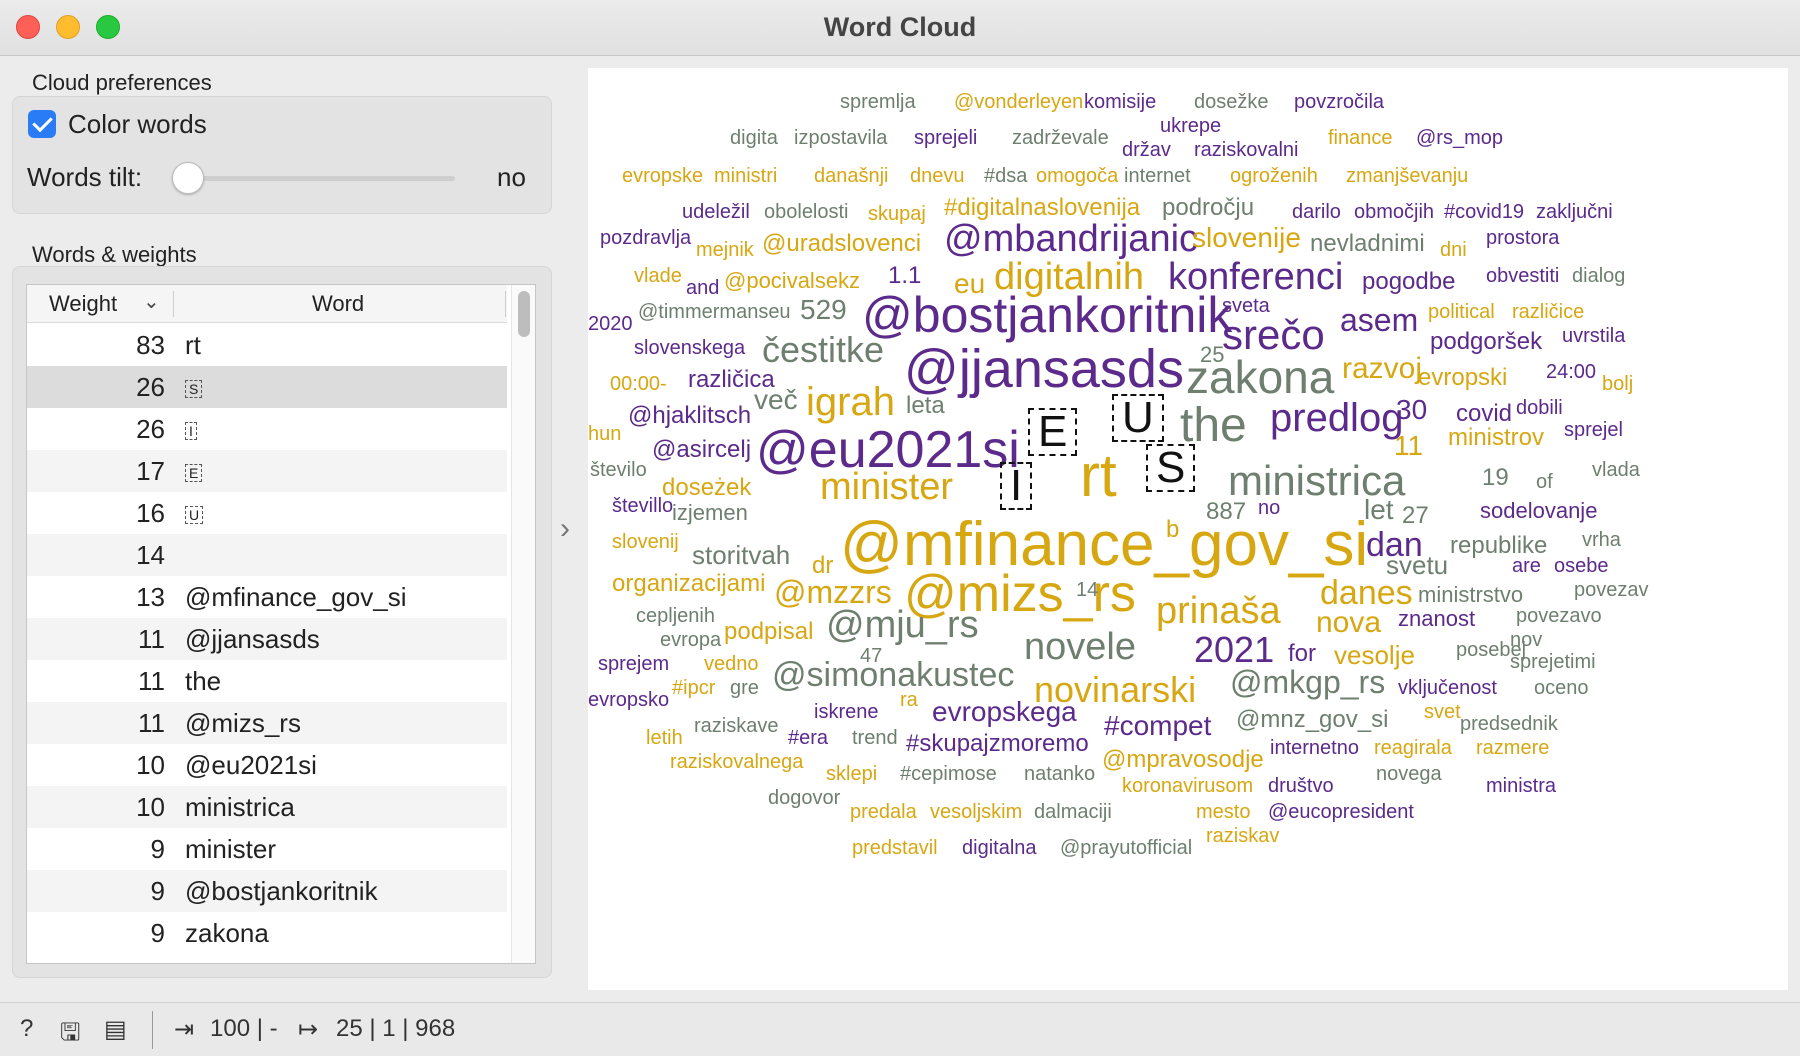  What do you see at coordinates (1526, 566) in the screenshot?
I see `cloud-word: are` at bounding box center [1526, 566].